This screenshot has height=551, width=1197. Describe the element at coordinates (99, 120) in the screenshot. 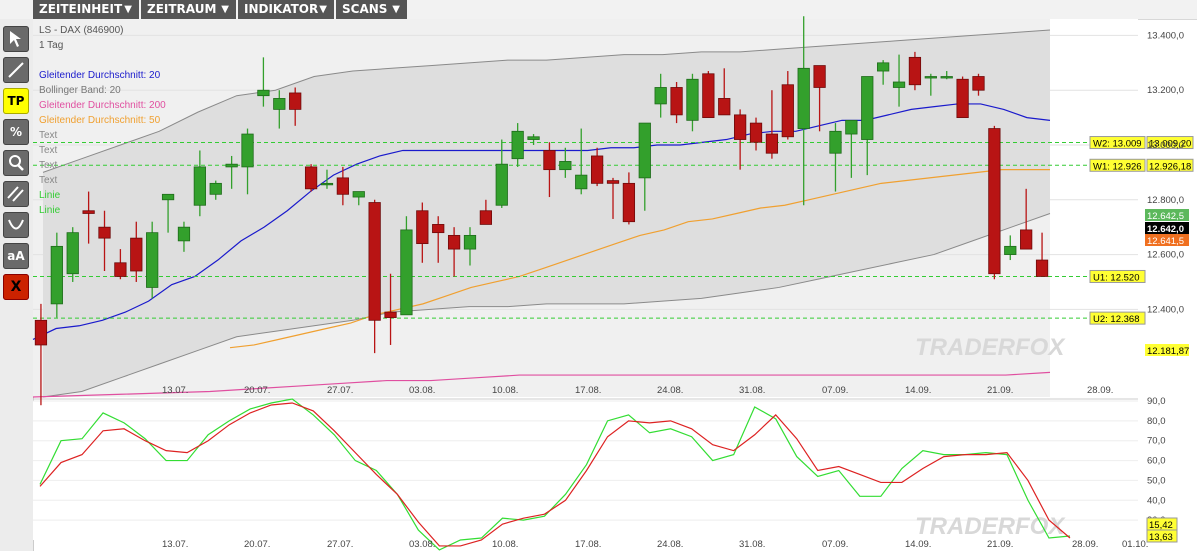

I see `legend-item: Gleitender Durchschnitt: 50` at that location.